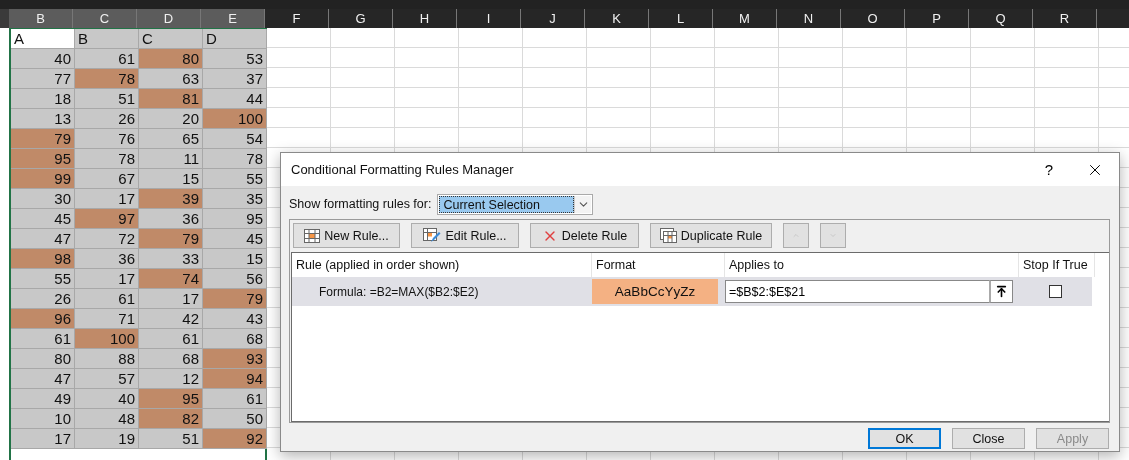 This screenshot has width=1129, height=460. What do you see at coordinates (41, 18) in the screenshot?
I see `column-header: B` at bounding box center [41, 18].